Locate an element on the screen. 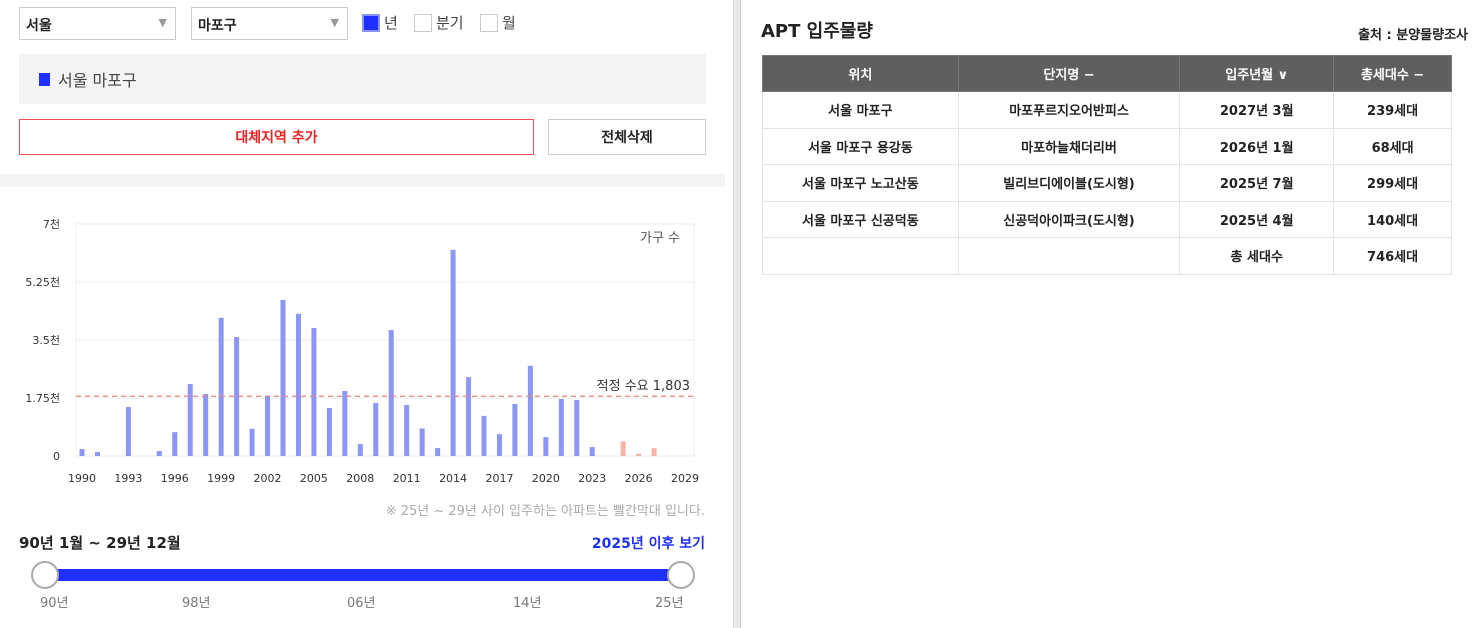 This screenshot has height=628, width=1482. bar-2002 is located at coordinates (268, 426).